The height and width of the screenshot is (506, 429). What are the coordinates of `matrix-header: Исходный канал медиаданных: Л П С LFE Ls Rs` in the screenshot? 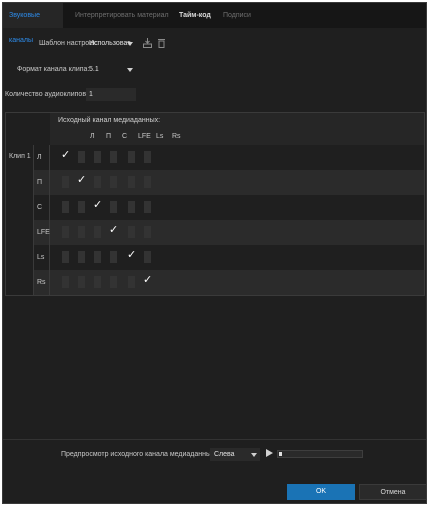 It's located at (237, 129).